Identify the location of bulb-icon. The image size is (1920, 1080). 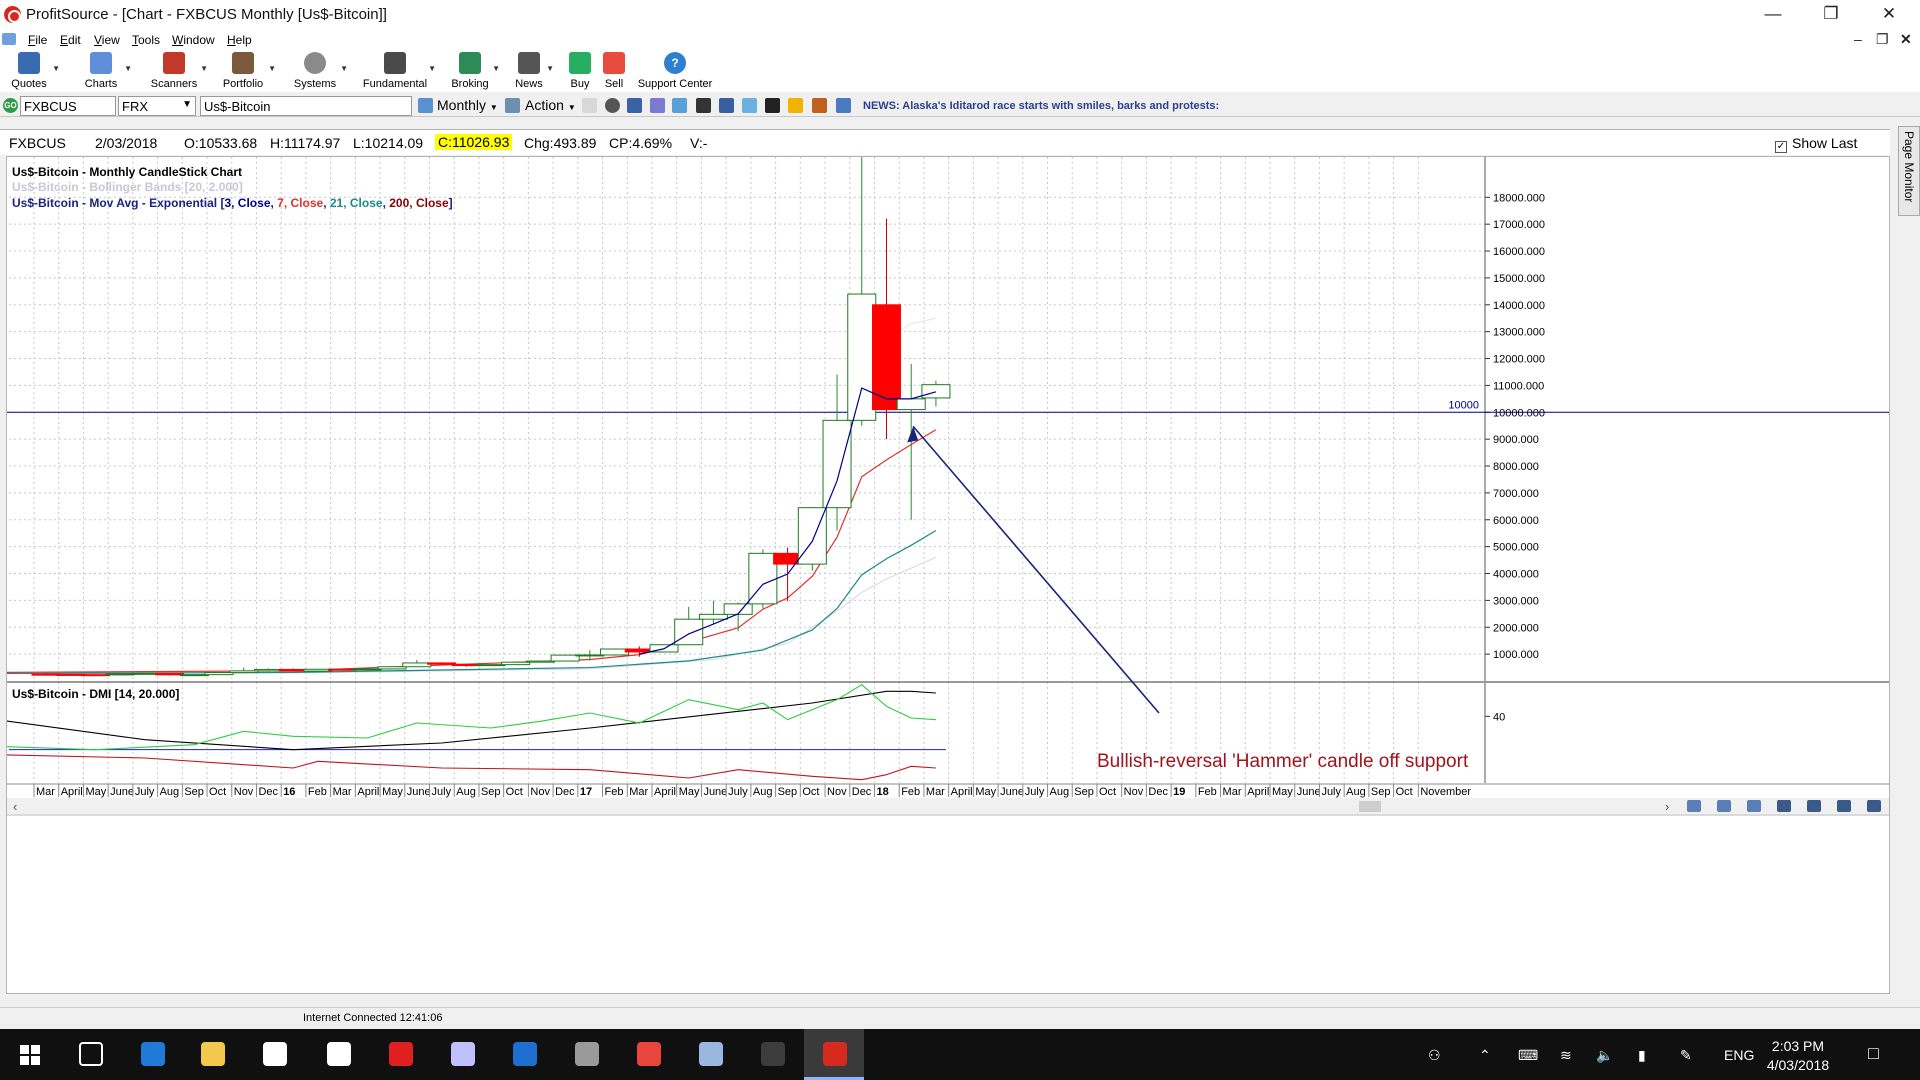
(749, 105).